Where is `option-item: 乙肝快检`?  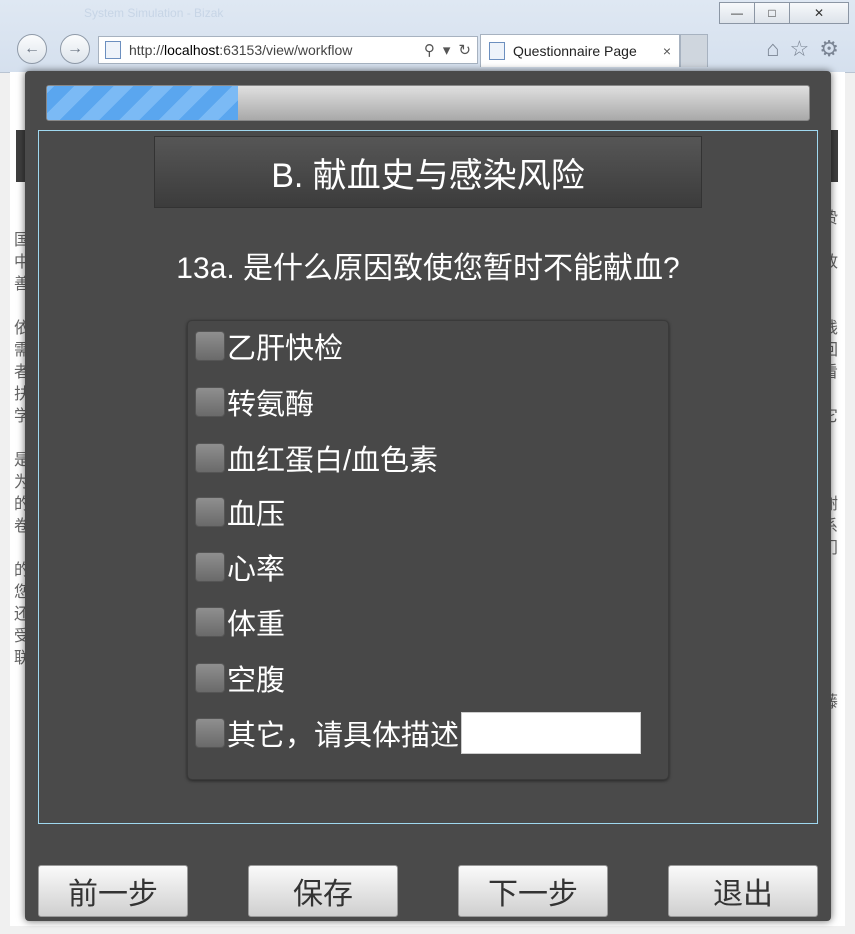 option-item: 乙肝快检 is located at coordinates (269, 346).